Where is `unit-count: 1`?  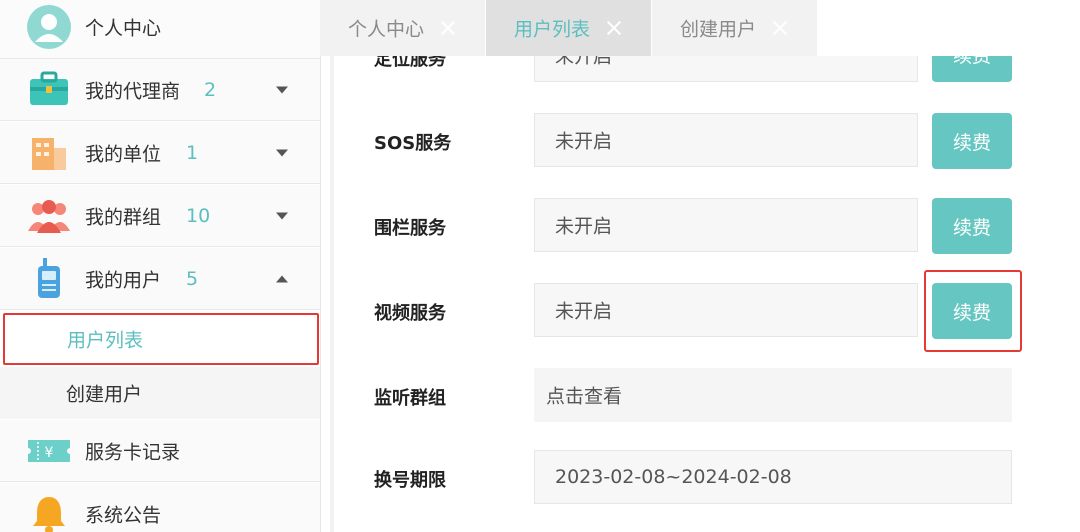
unit-count: 1 is located at coordinates (192, 152).